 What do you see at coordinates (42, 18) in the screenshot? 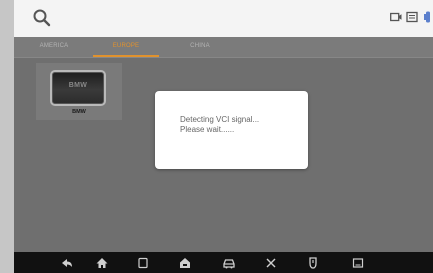
I see `search-icon` at bounding box center [42, 18].